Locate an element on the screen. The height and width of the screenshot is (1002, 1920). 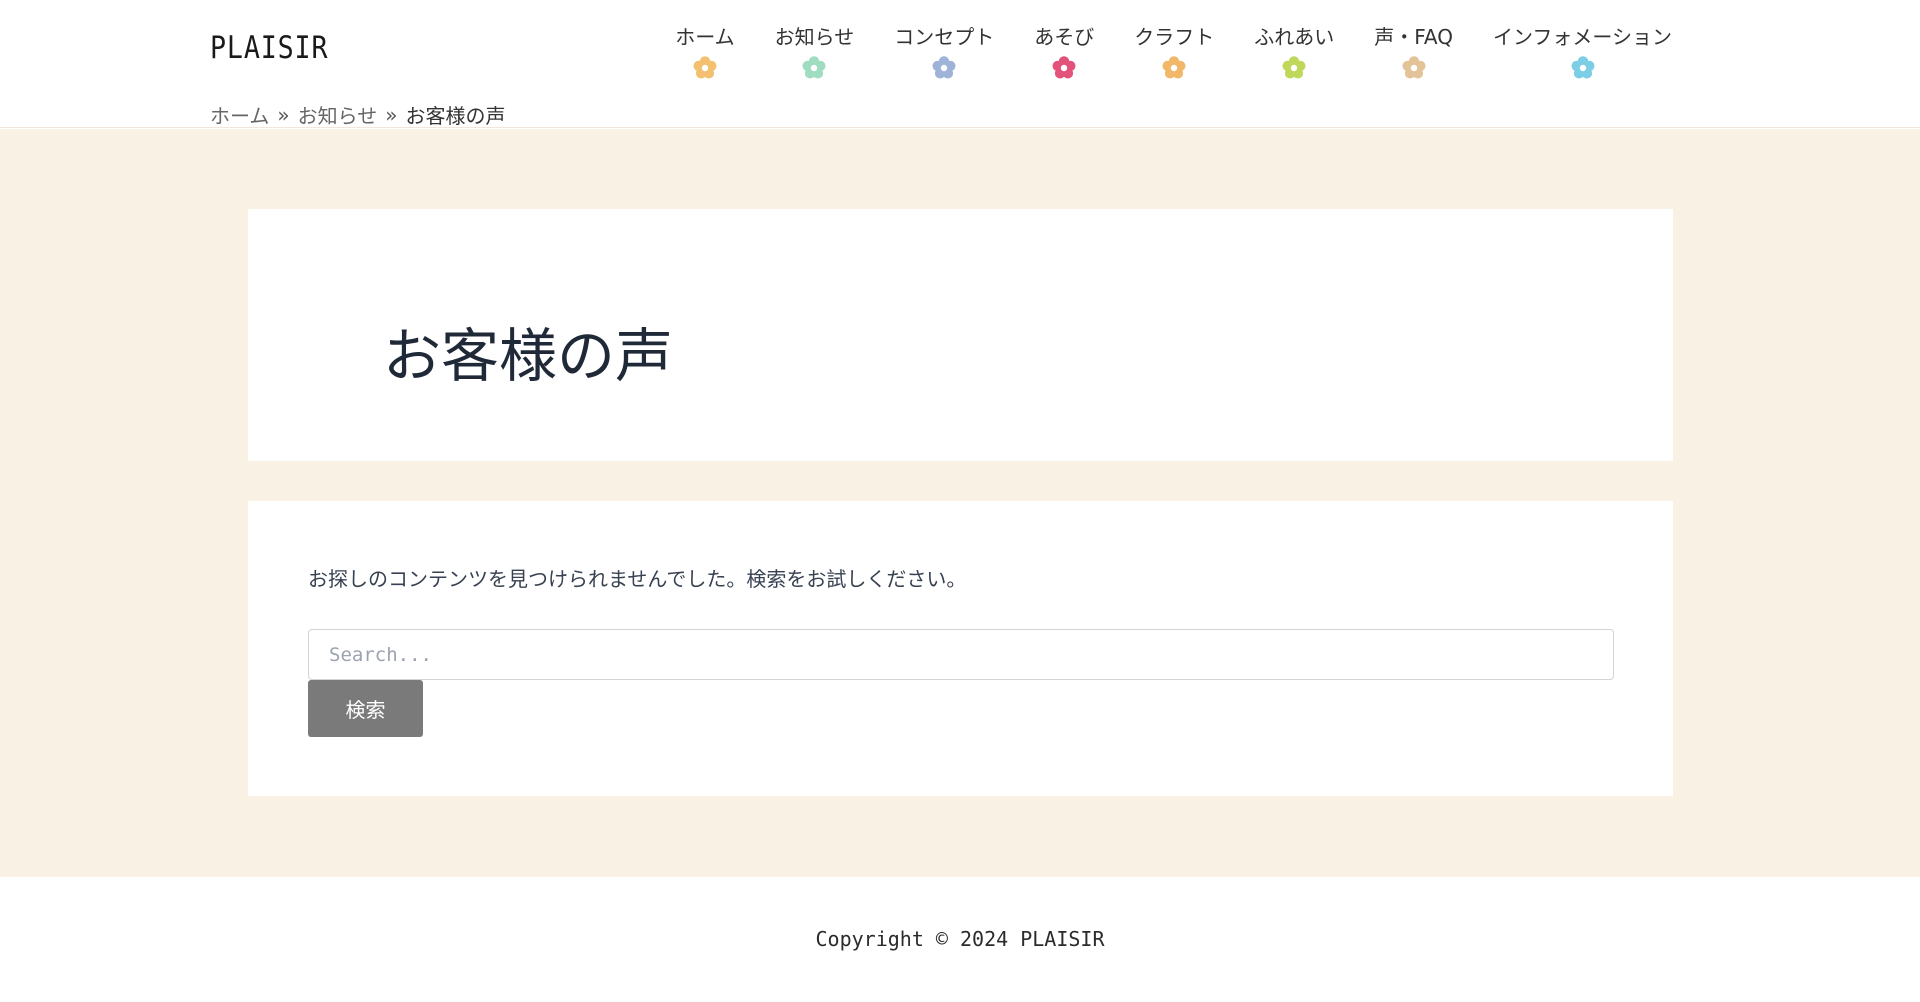
nav-item-home: ホーム is located at coordinates (704, 51).